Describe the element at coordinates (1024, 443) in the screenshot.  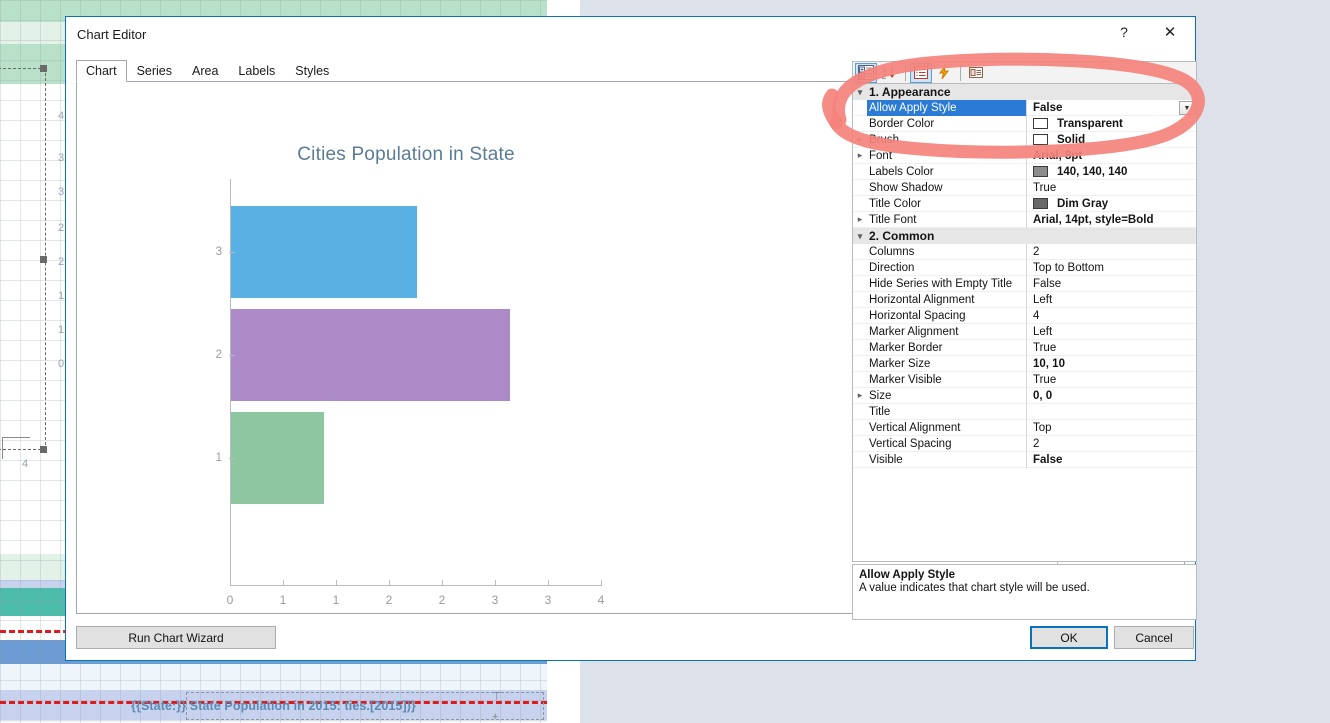
I see `property-row-vertical-spacing: Vertical Spacing 2` at that location.